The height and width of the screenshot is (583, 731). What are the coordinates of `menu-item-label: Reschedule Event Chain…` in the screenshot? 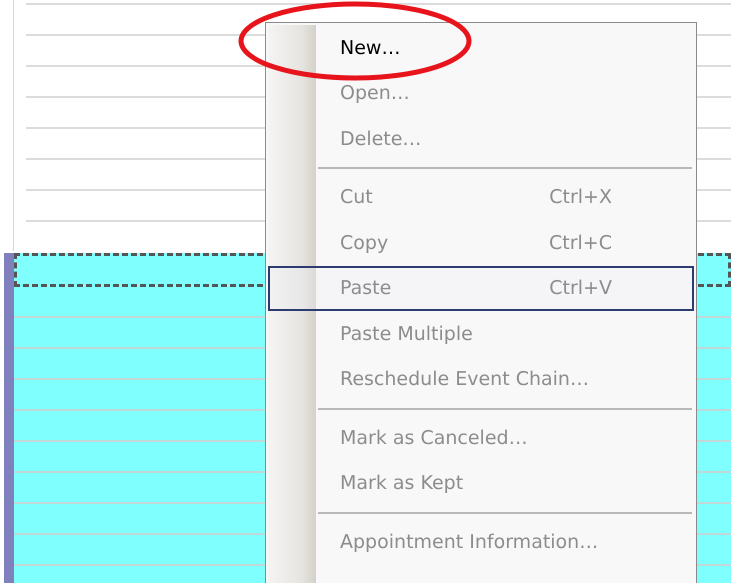 It's located at (464, 379).